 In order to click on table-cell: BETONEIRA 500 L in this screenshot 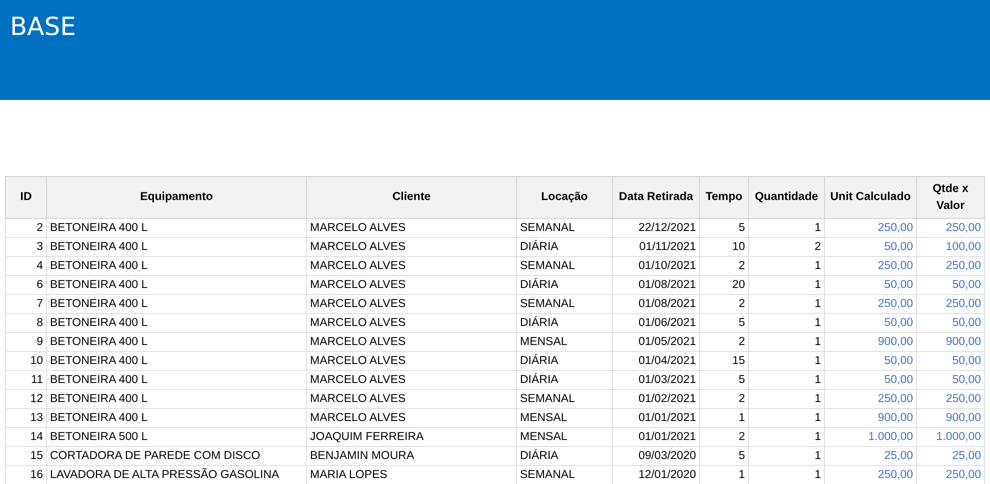, I will do `click(176, 437)`.